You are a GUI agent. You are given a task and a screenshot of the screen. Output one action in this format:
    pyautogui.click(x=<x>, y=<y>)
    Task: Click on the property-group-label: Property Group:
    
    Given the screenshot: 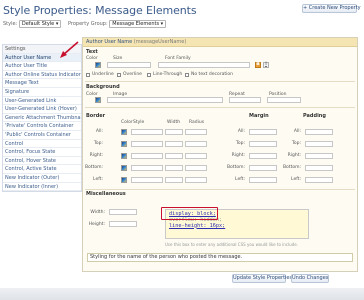 What is the action you would take?
    pyautogui.click(x=88, y=24)
    